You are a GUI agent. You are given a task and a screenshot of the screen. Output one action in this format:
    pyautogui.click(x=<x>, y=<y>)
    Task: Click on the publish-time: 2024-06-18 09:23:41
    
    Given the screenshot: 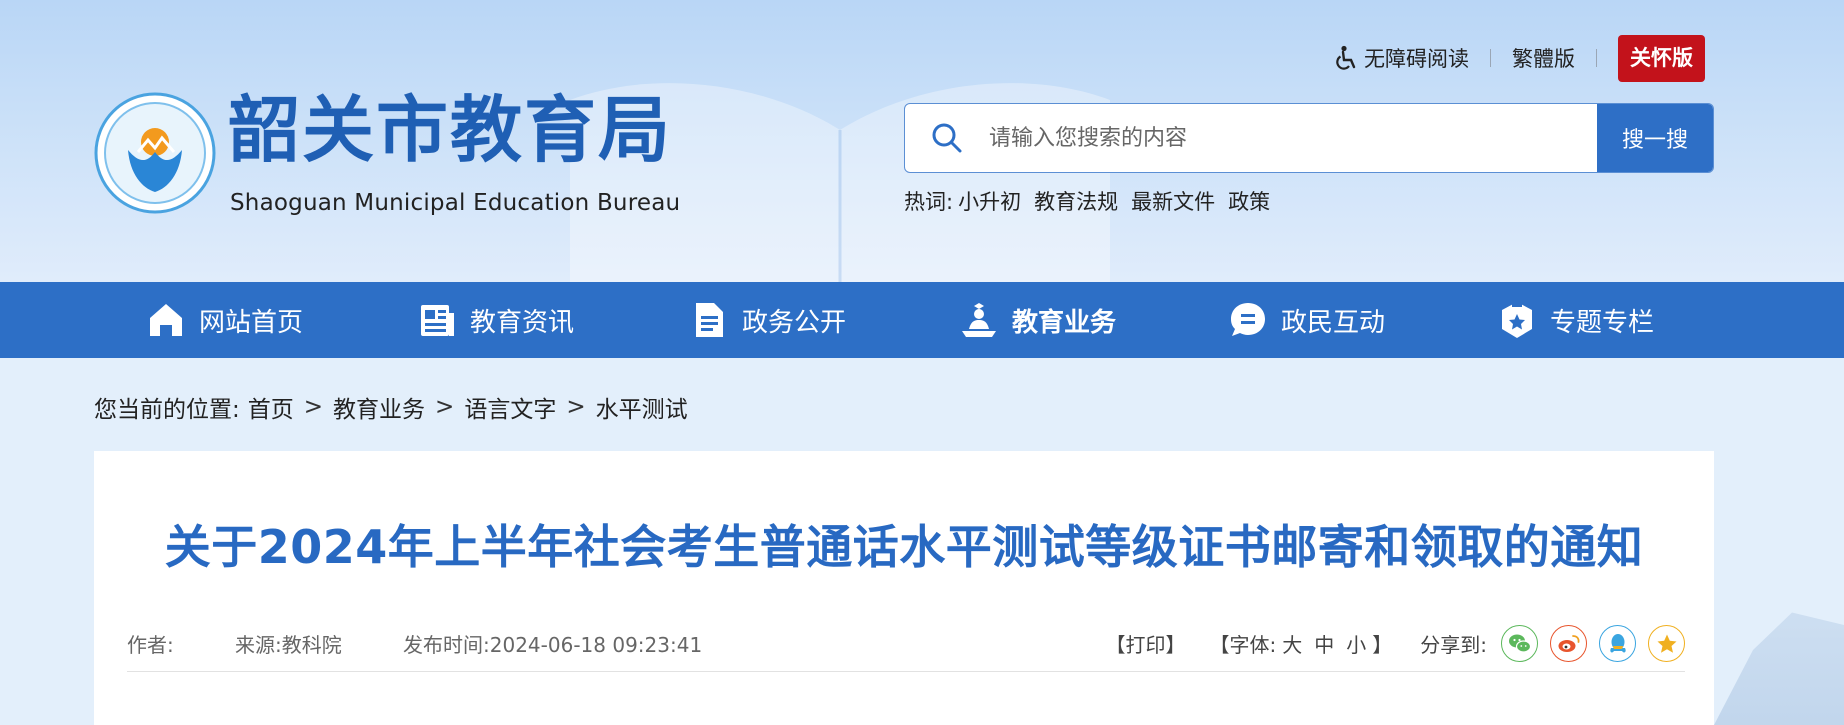 What is the action you would take?
    pyautogui.click(x=596, y=645)
    